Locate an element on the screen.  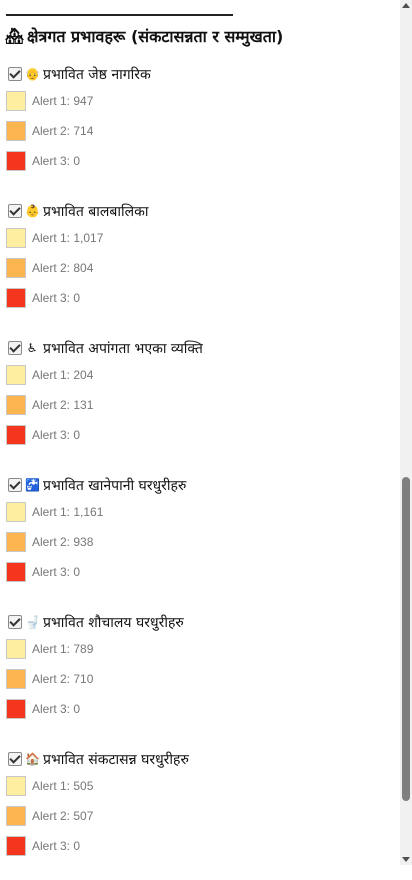
legend-row-alert1: Alert 1: 505 is located at coordinates (202, 786).